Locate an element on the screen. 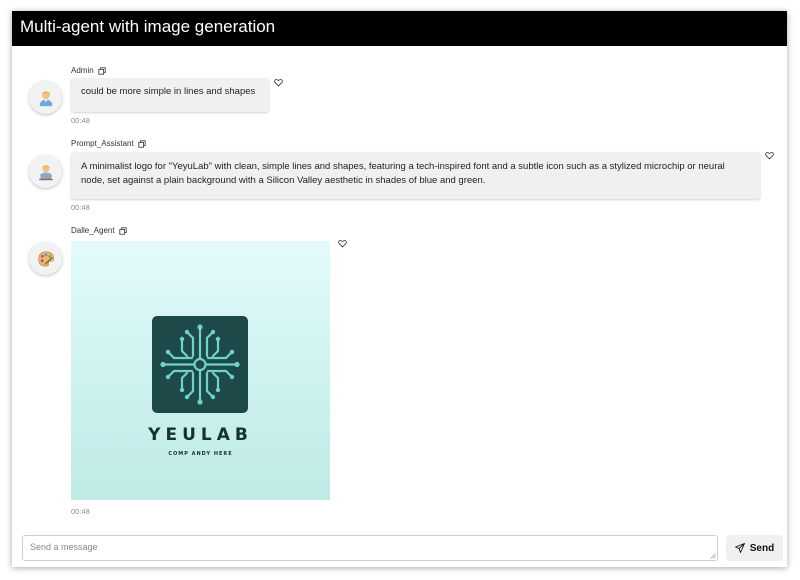 This screenshot has width=800, height=580. avatar-prompt-assistant is located at coordinates (45, 171).